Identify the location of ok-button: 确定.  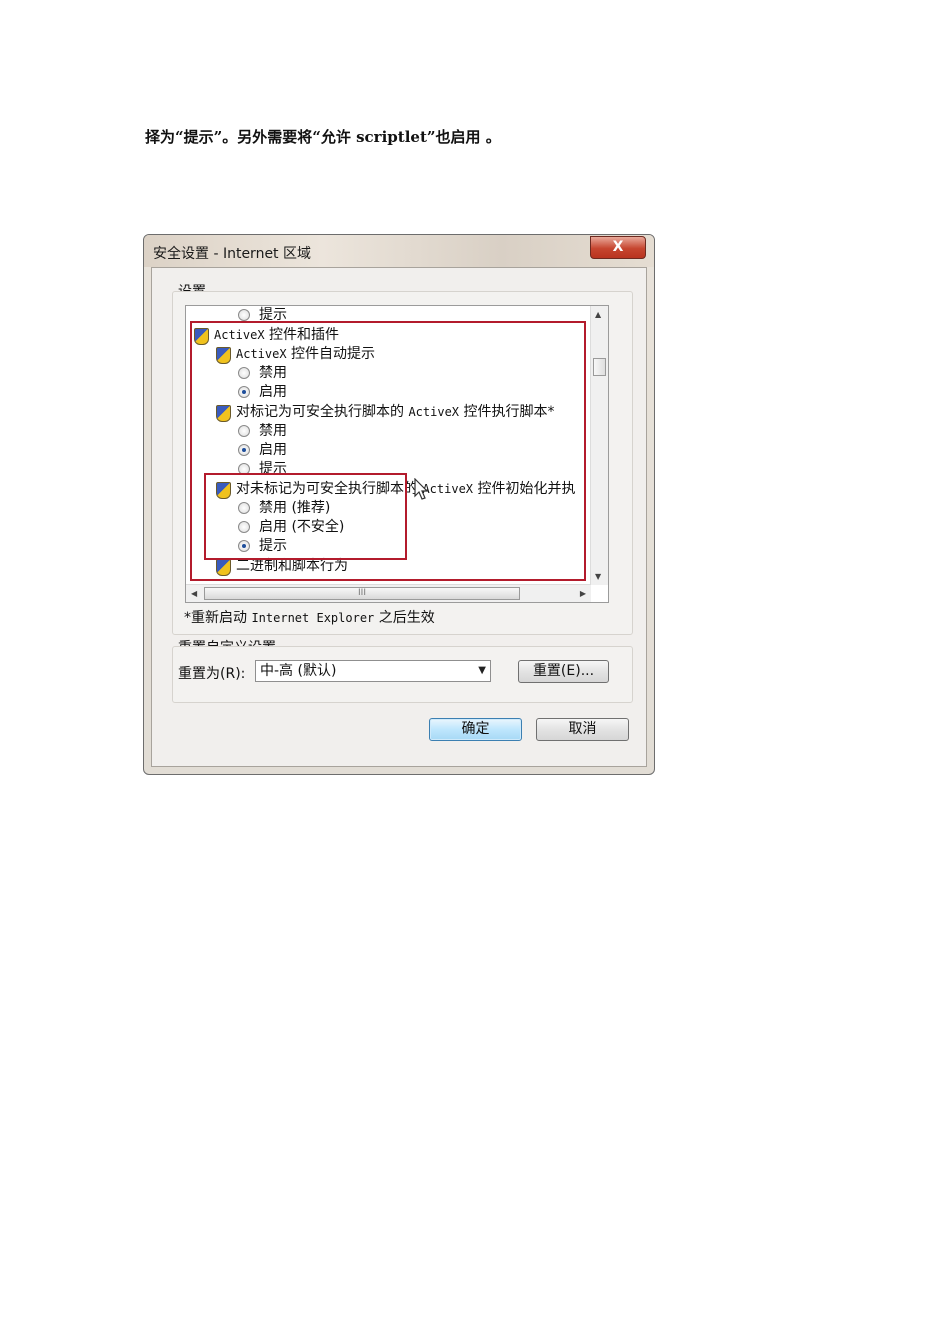
(475, 729).